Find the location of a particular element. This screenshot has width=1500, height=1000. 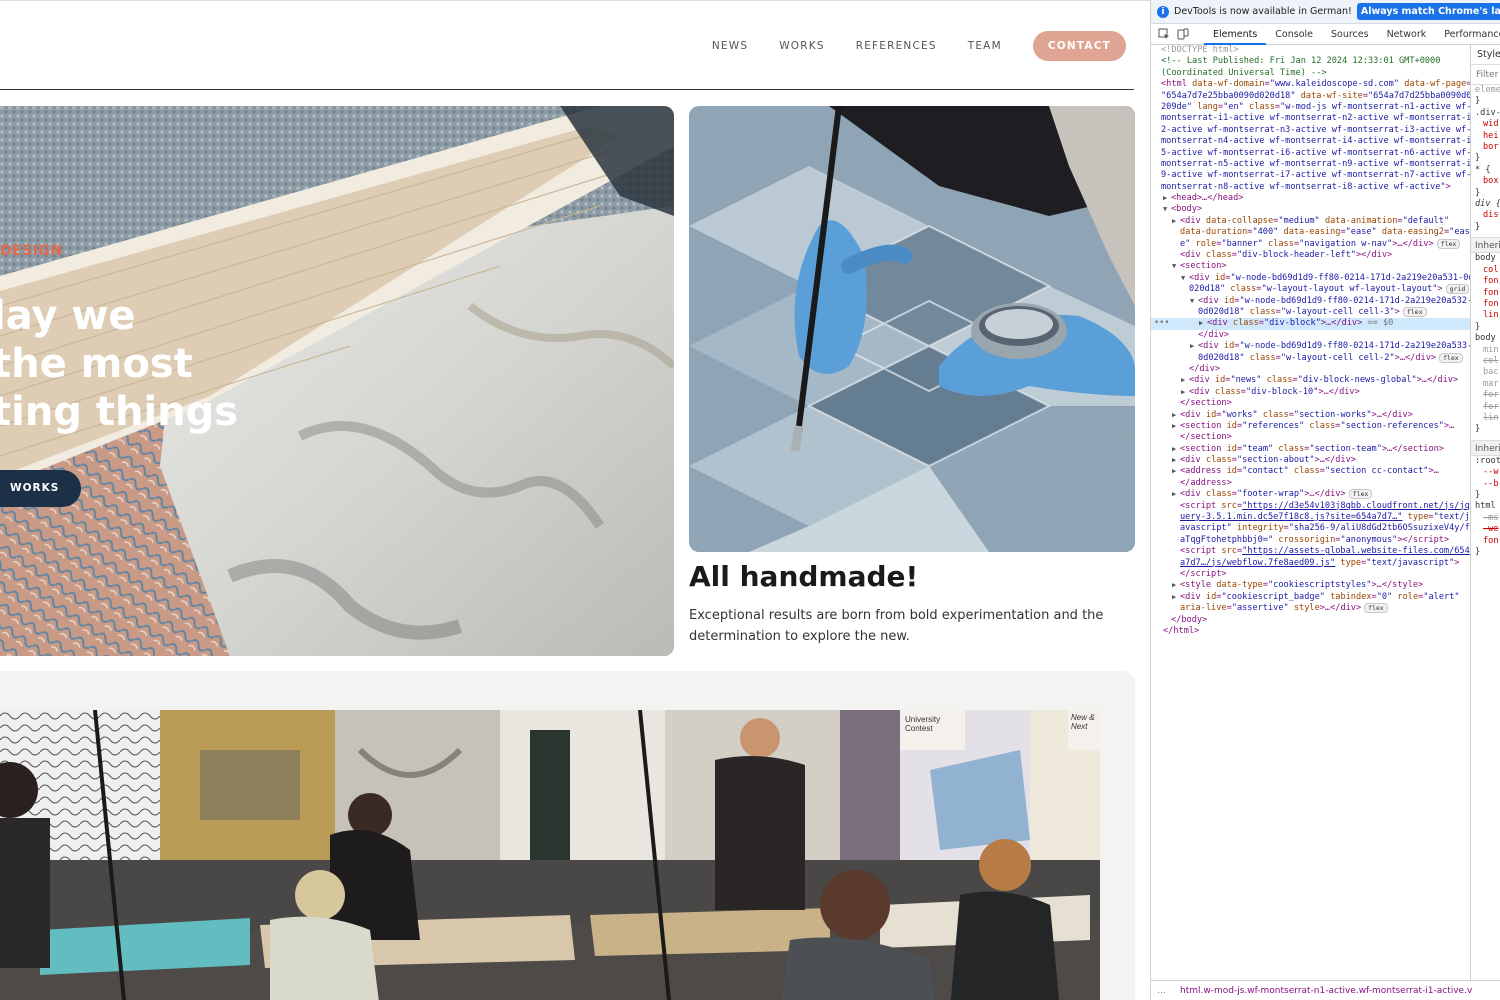

tab-performance: Performance is located at coordinates (1467, 34).